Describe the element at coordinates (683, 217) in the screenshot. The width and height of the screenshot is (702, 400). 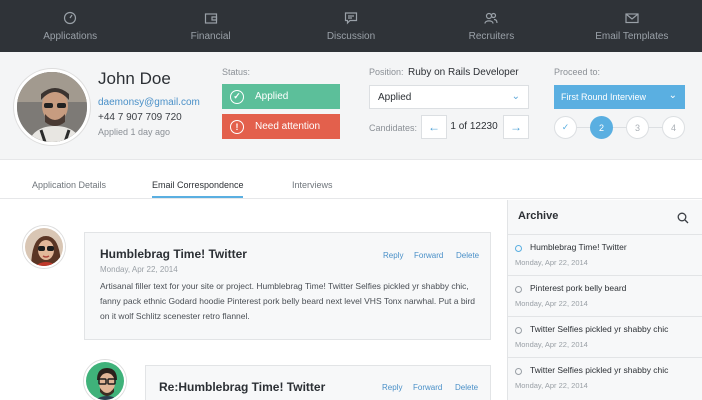
I see `search-icon` at that location.